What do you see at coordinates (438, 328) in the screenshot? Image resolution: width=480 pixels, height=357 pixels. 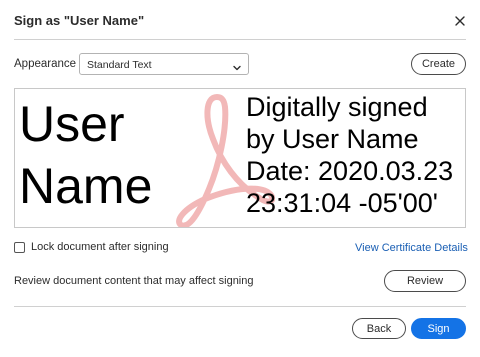 I see `sign-button: Sign` at bounding box center [438, 328].